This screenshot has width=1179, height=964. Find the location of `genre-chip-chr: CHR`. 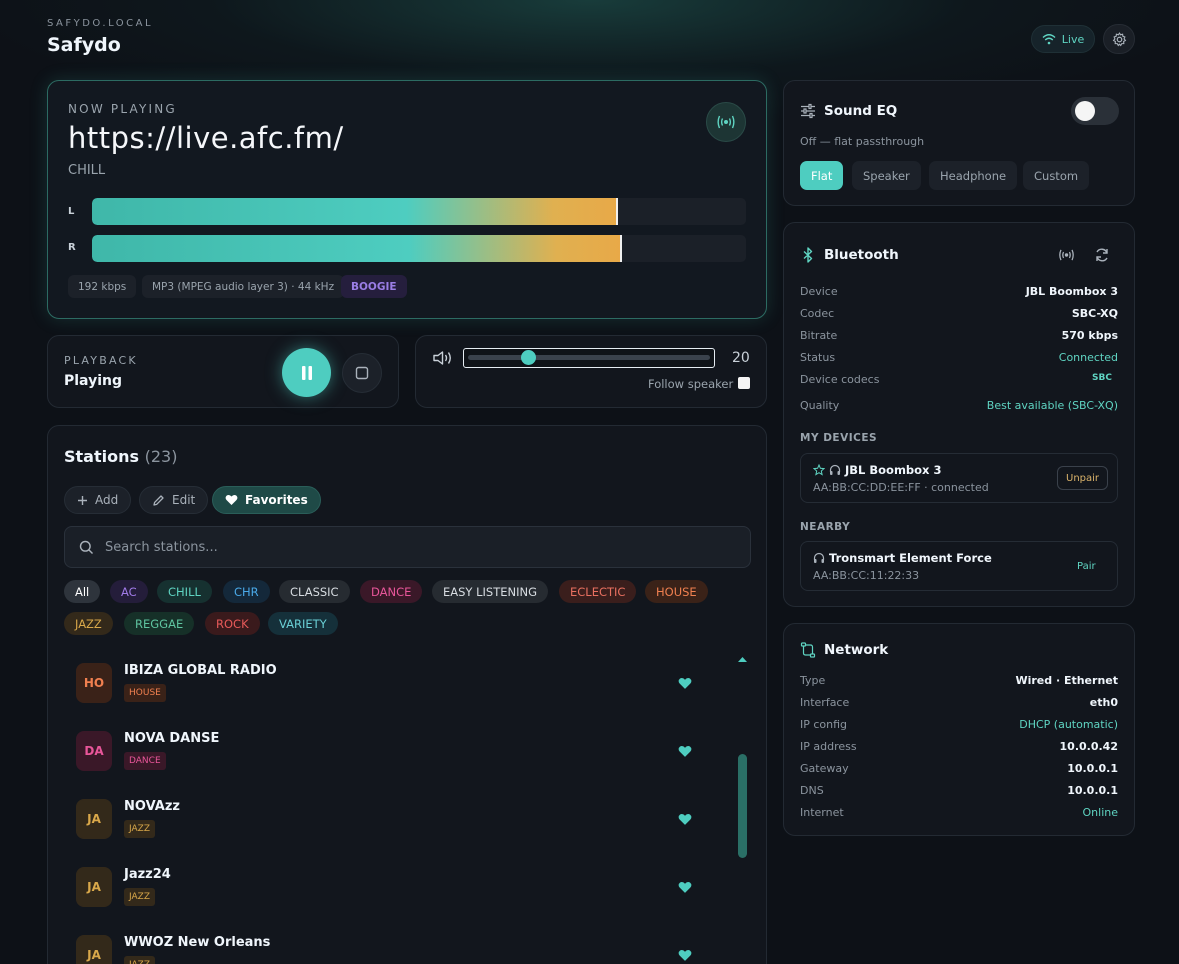

genre-chip-chr: CHR is located at coordinates (246, 591).